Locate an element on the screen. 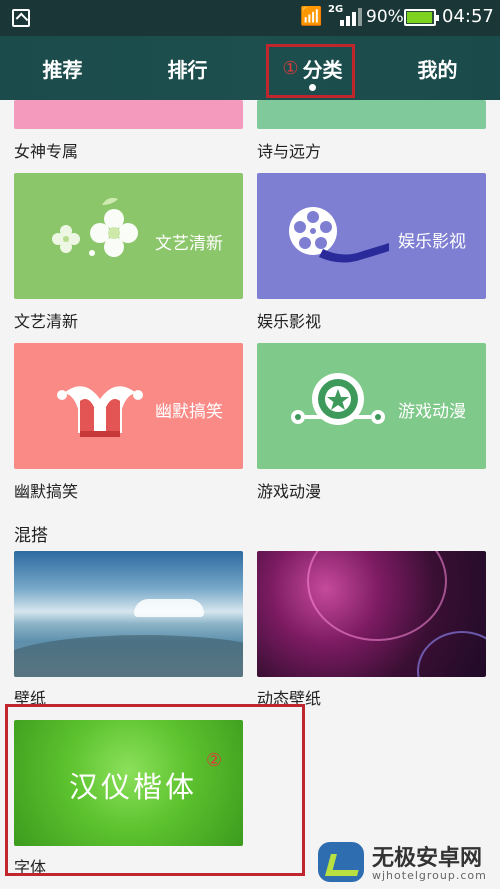  category-label: 女神专属 is located at coordinates (46, 151).